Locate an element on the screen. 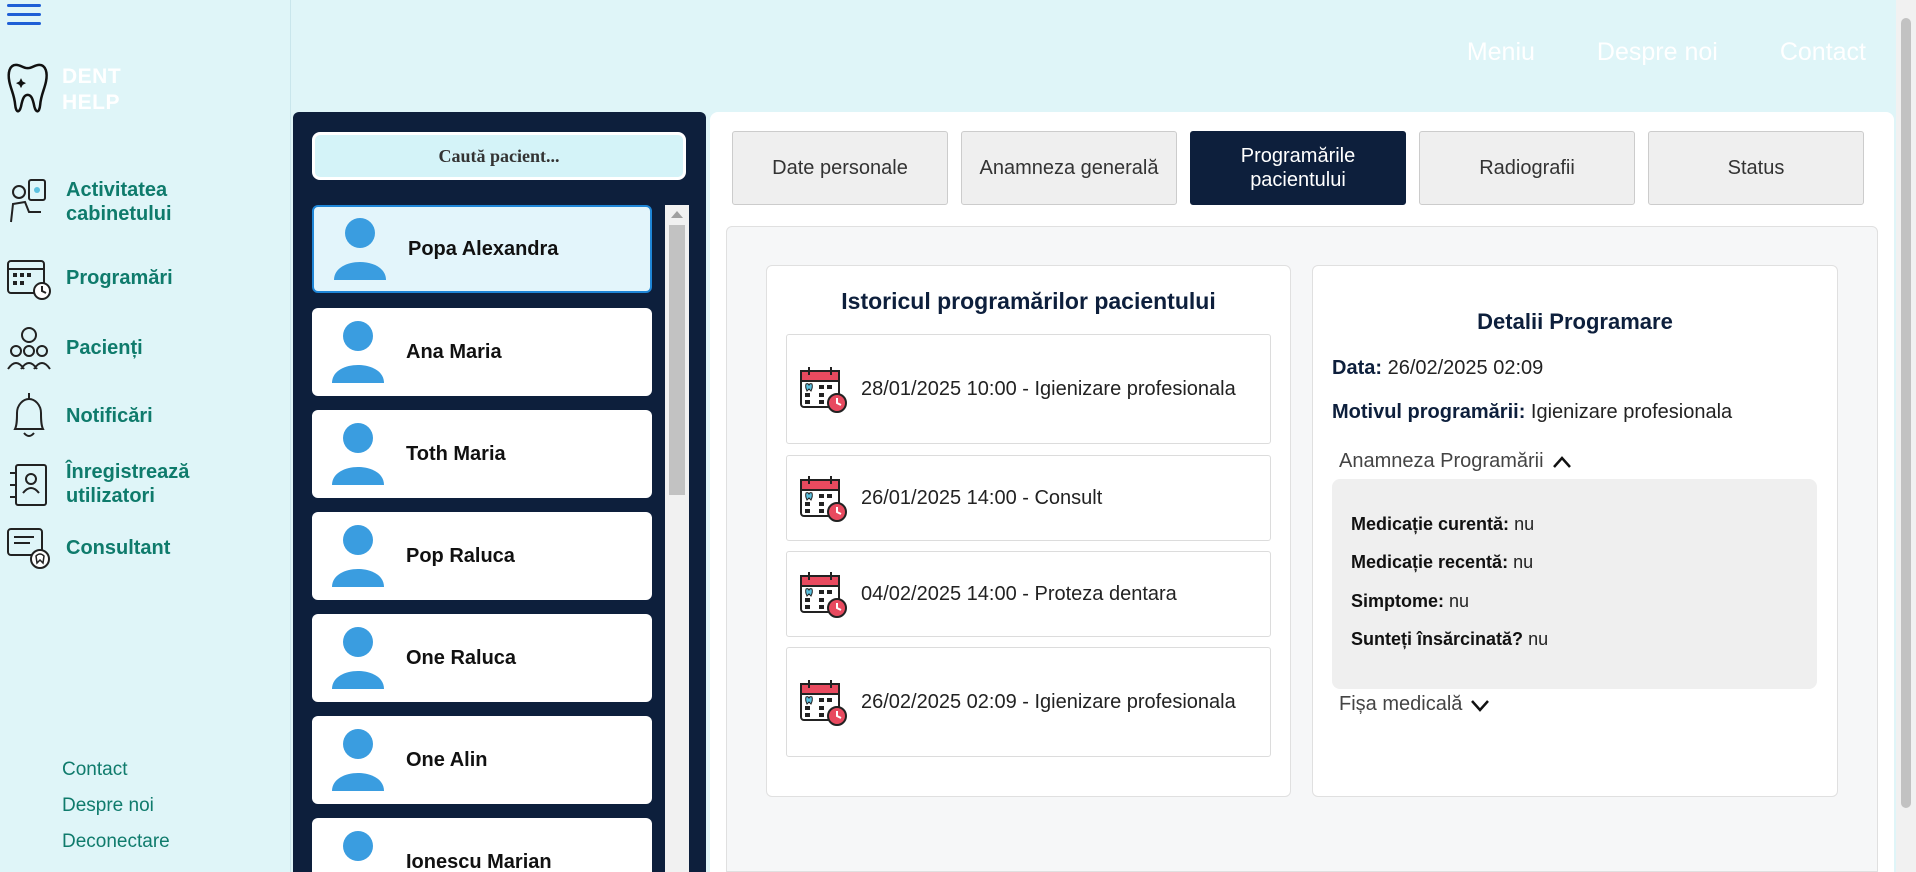 The image size is (1916, 872). tab-programarile-pacientului: Programările pacientului is located at coordinates (1298, 168).